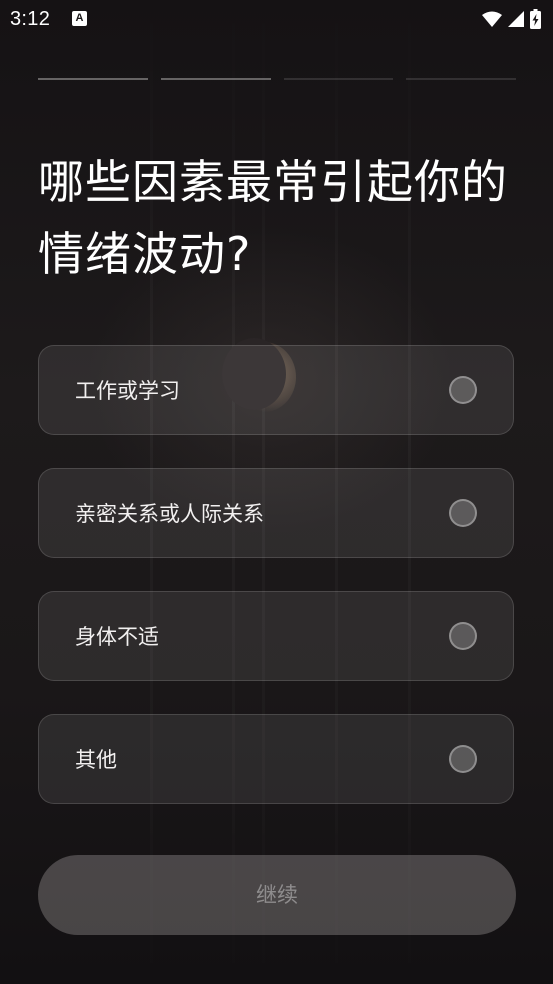 The height and width of the screenshot is (984, 553). I want to click on question-title: 哪些因素最常引起你的情绪波动?, so click(273, 218).